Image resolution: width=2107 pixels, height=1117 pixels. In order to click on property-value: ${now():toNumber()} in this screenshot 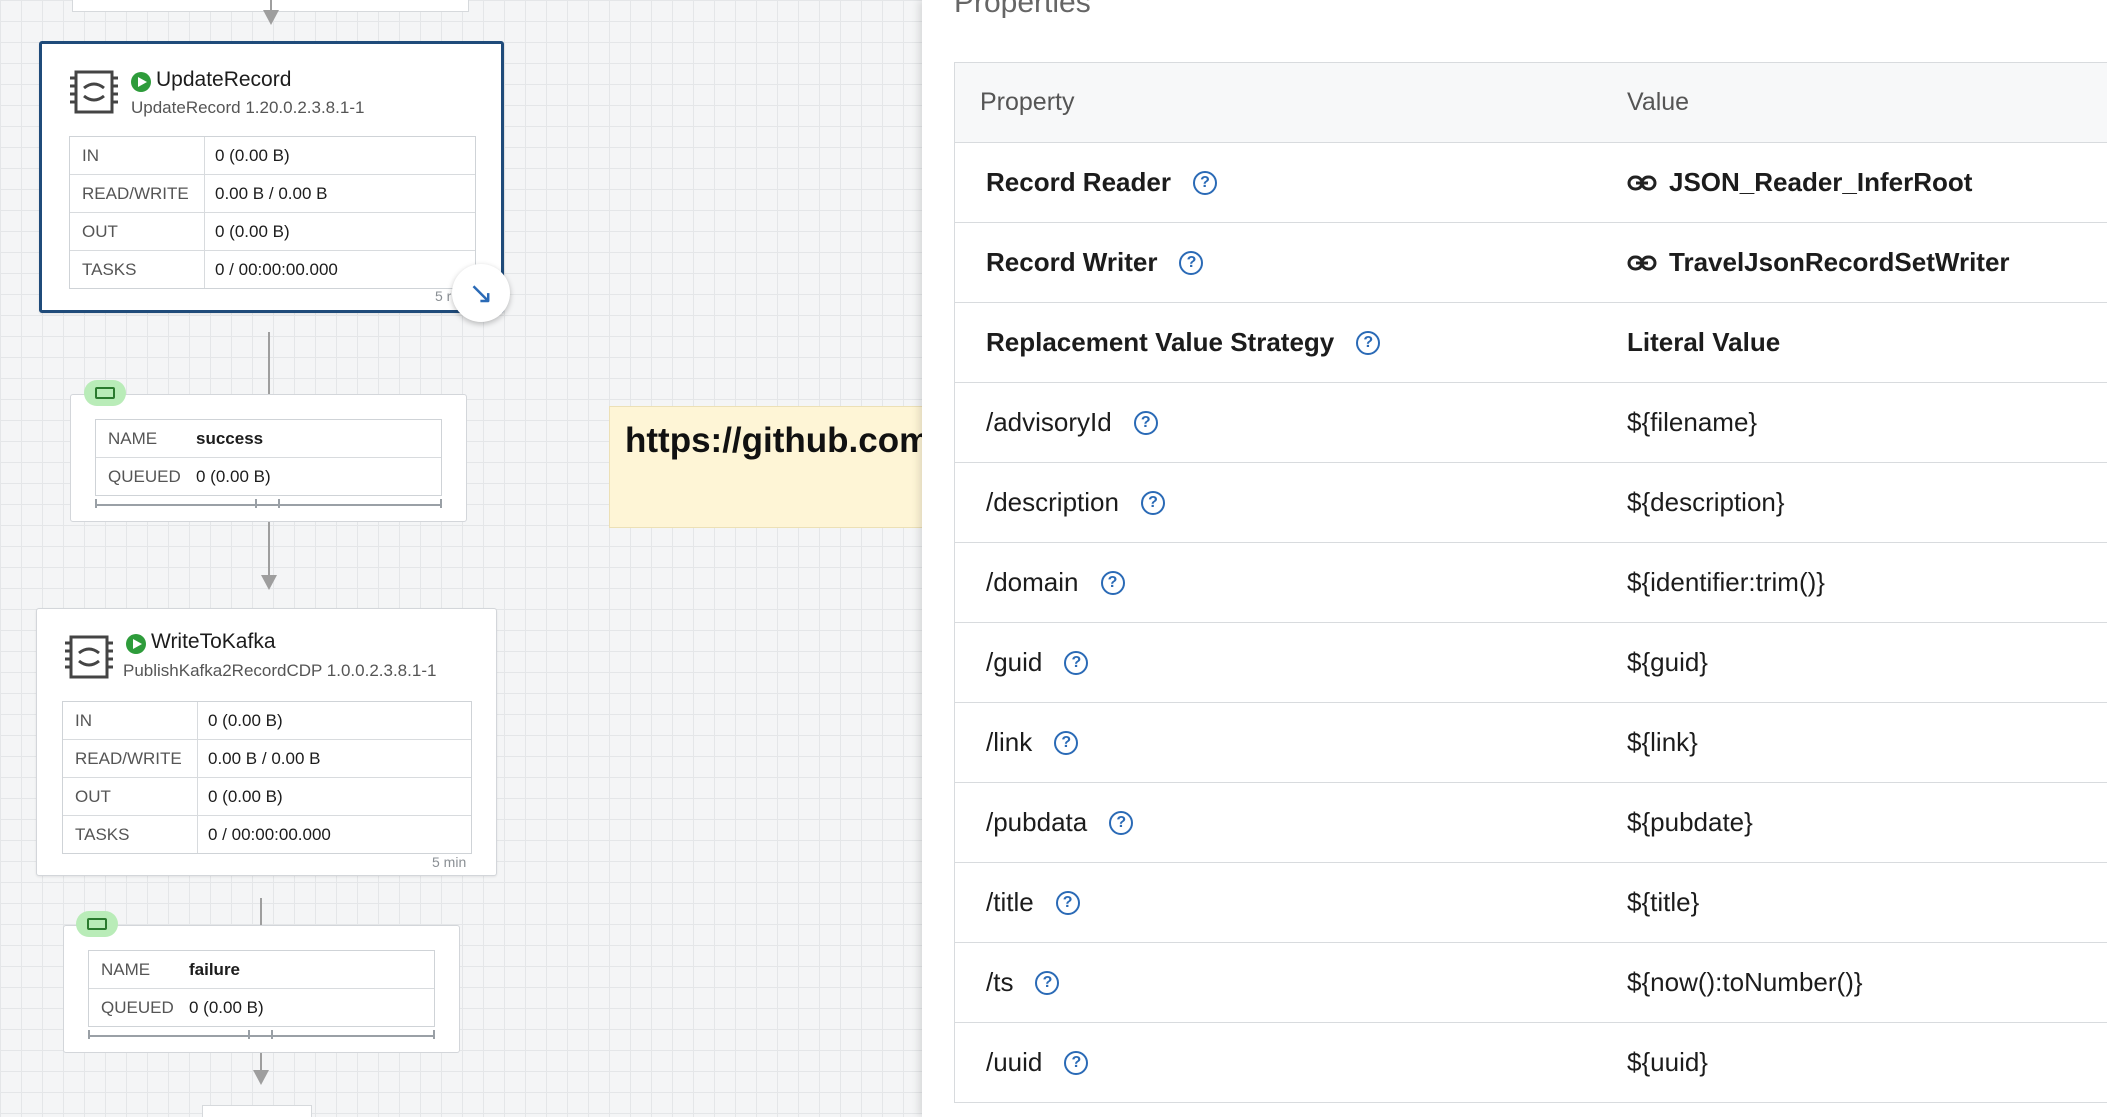, I will do `click(1745, 982)`.